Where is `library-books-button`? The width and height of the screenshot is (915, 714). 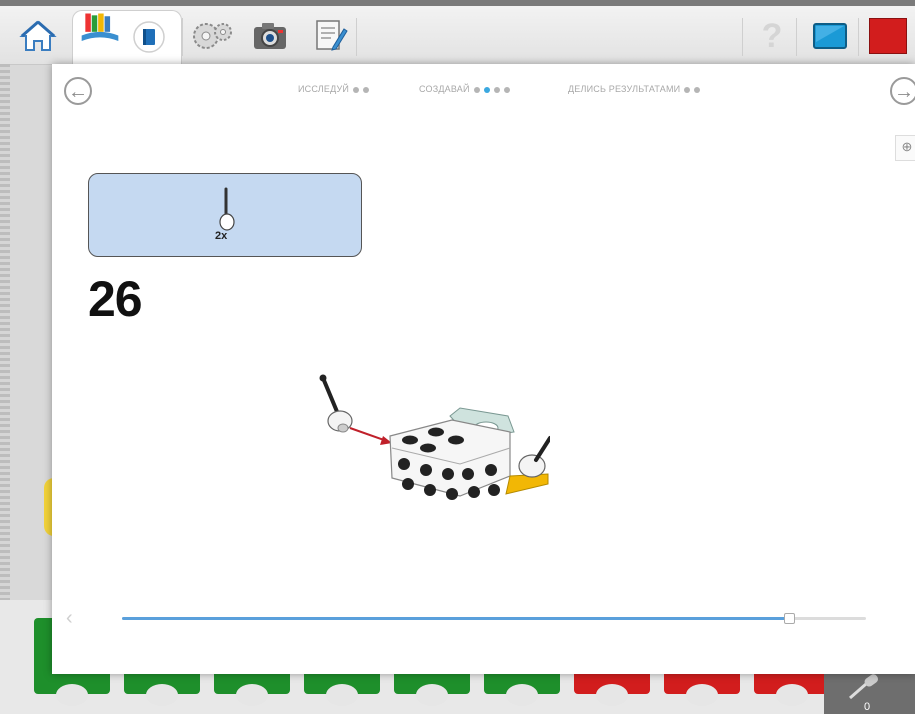
library-books-button is located at coordinates (100, 30).